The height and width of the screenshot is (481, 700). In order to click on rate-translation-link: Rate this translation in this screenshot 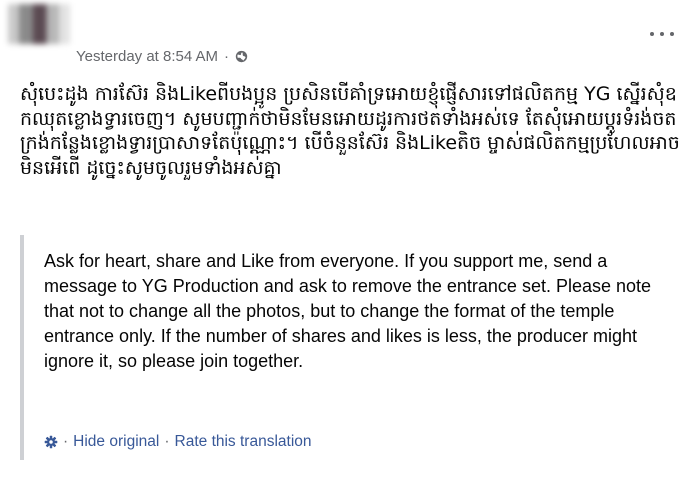, I will do `click(243, 442)`.